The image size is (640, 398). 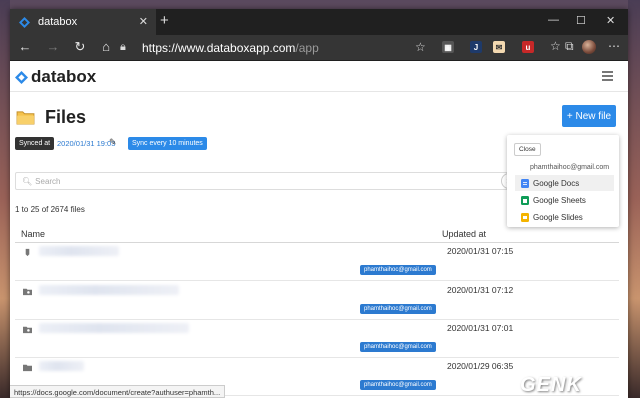 I want to click on extension-reading-list-icon: ▦, so click(x=448, y=47).